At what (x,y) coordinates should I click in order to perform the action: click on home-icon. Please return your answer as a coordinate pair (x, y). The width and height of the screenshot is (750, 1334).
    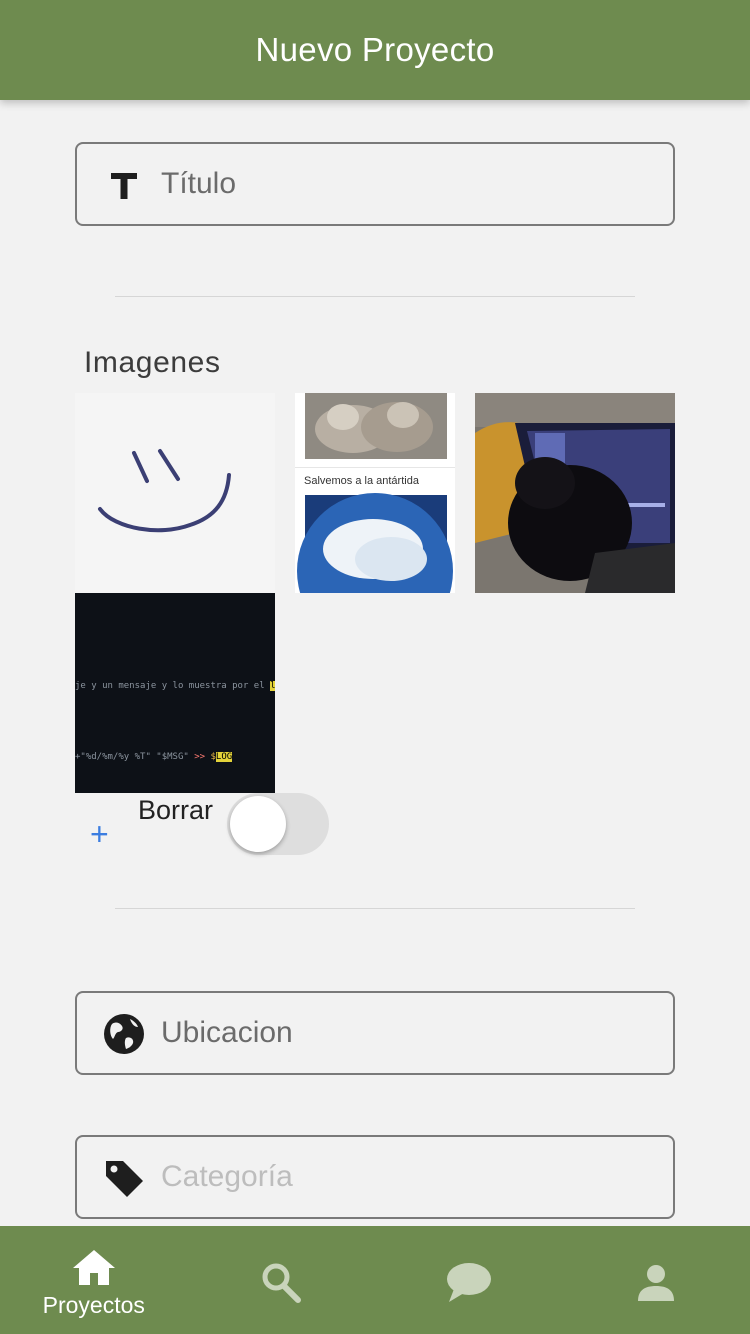
    Looking at the image, I should click on (93, 1267).